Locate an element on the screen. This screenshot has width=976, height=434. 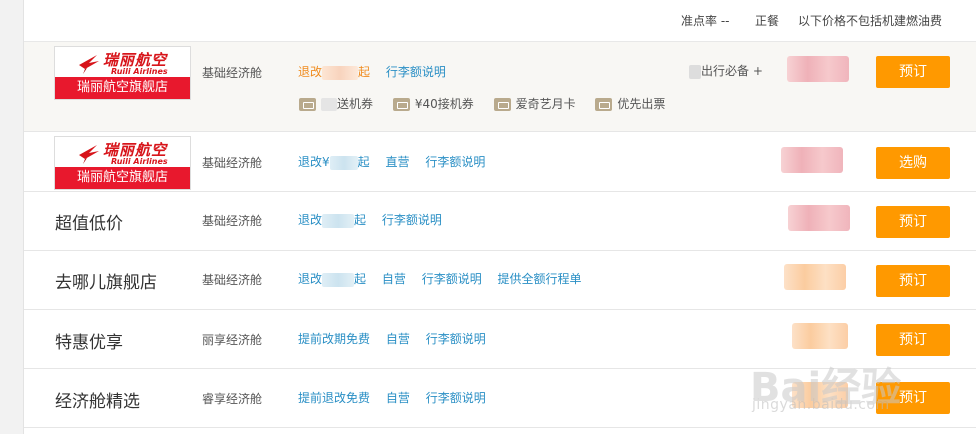
perk-label: ¥40接机券 is located at coordinates (444, 104).